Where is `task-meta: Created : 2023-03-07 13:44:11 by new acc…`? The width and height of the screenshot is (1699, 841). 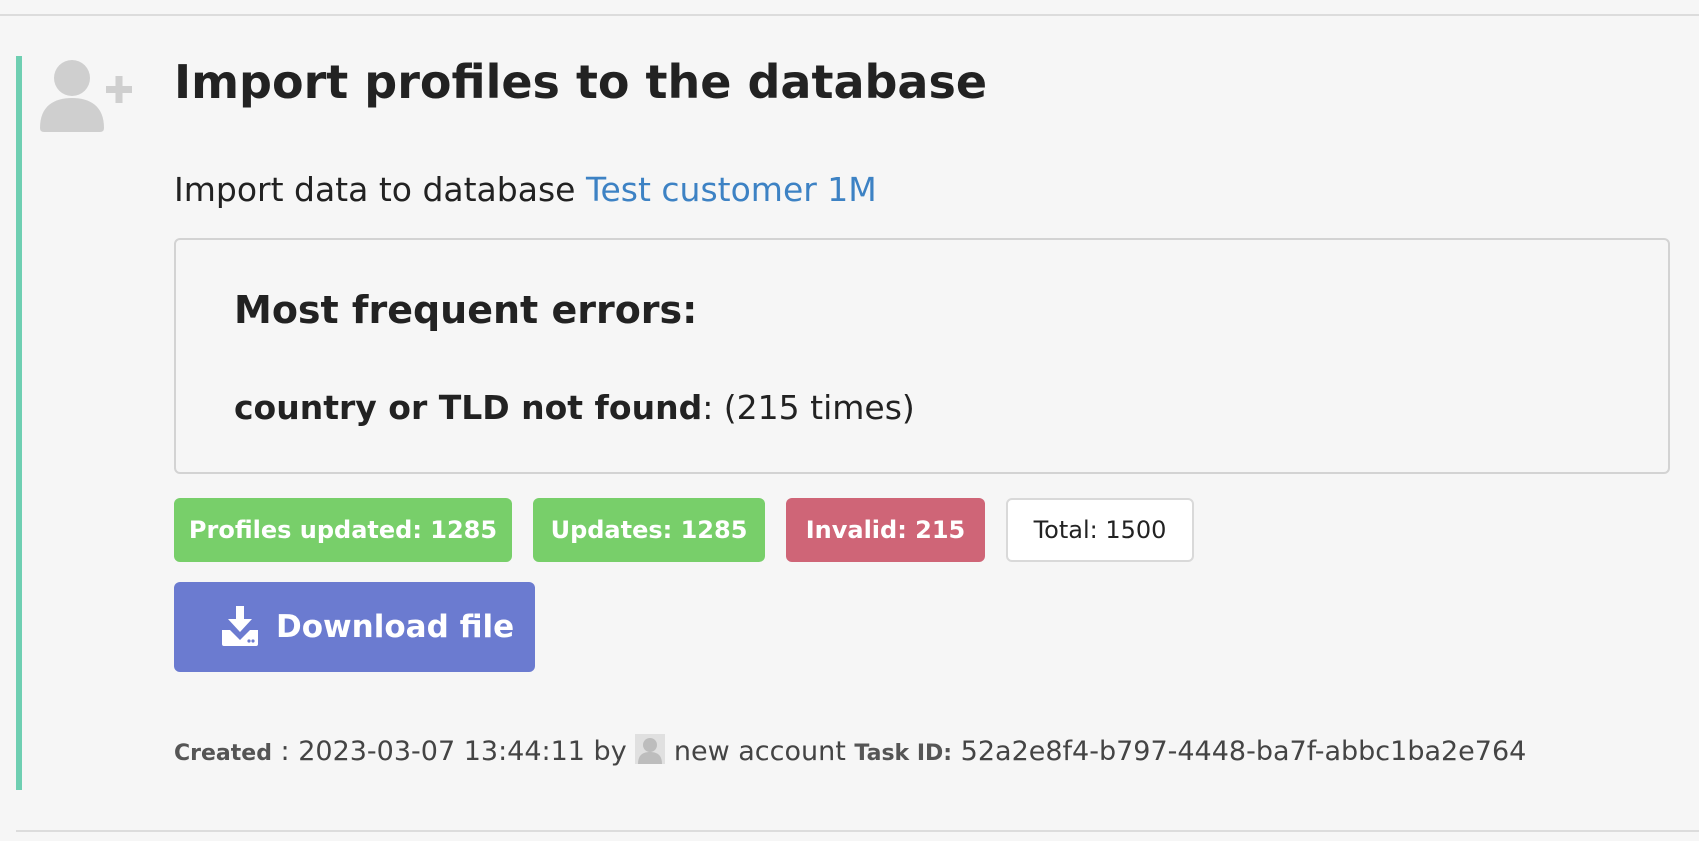
task-meta: Created : 2023-03-07 13:44:11 by new acc… is located at coordinates (850, 753).